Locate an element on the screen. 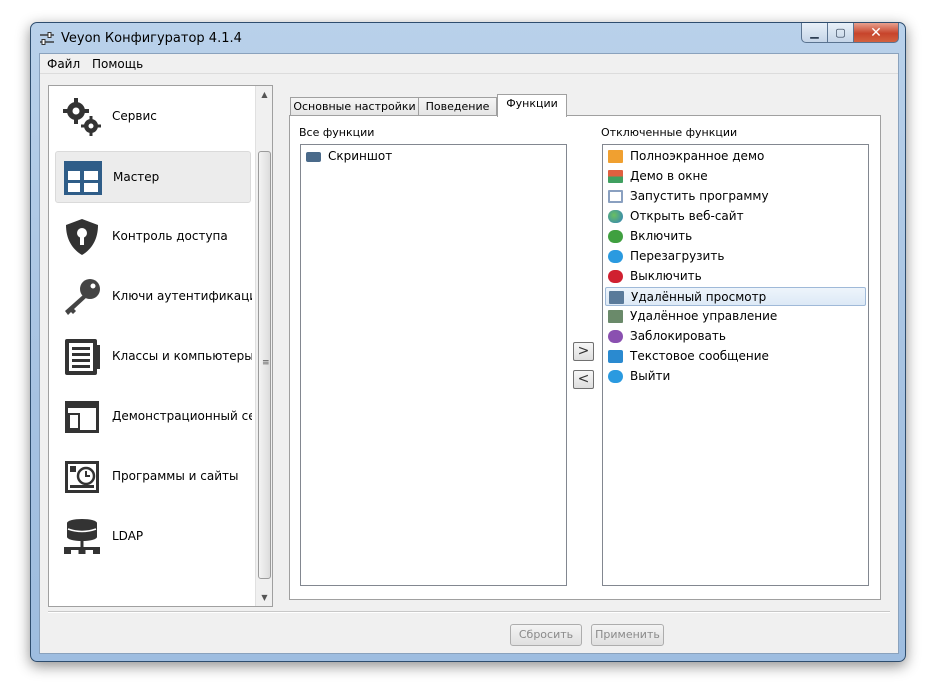  menu-file: Файл is located at coordinates (63, 64).